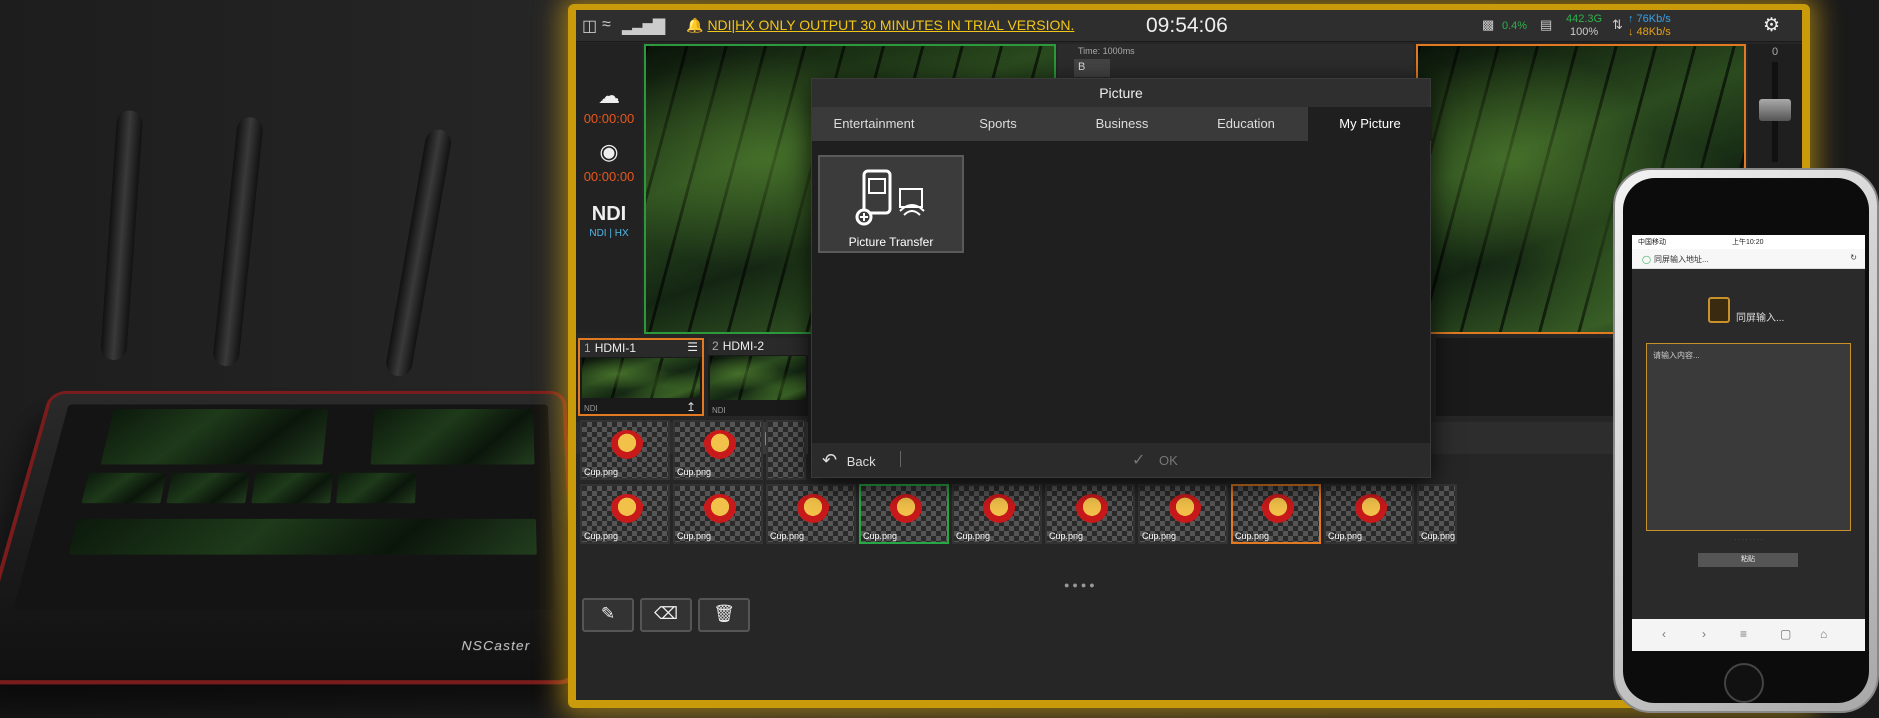  Describe the element at coordinates (1081, 585) in the screenshot. I see `page-indicator: ●●●●` at that location.